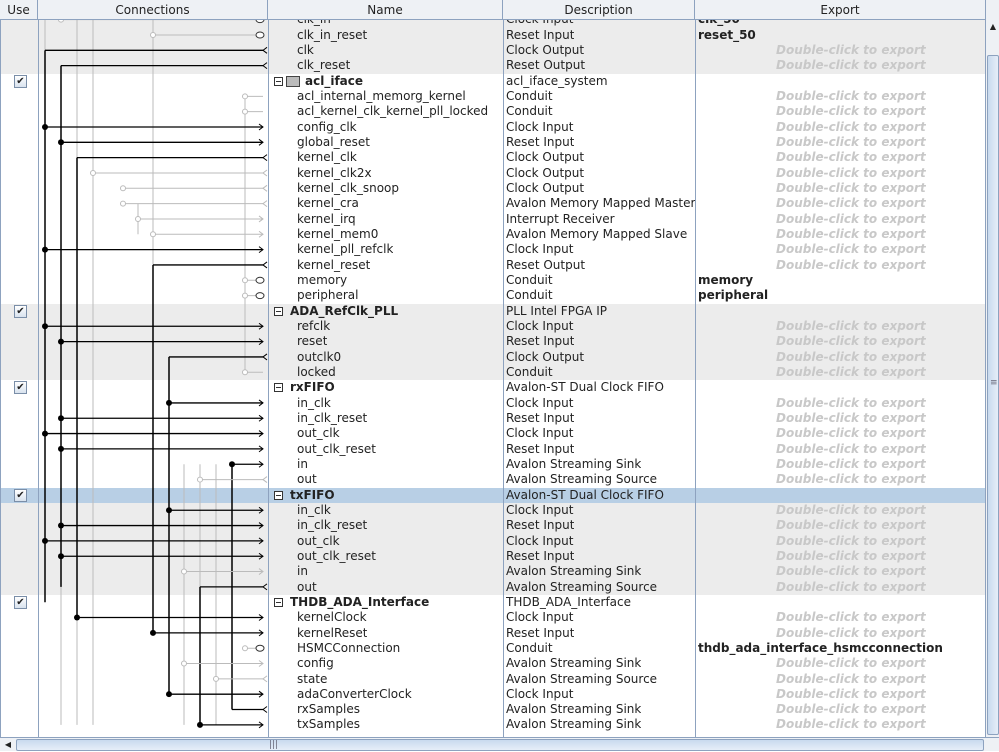  What do you see at coordinates (19, 10) in the screenshot?
I see `column-header-use: Use` at bounding box center [19, 10].